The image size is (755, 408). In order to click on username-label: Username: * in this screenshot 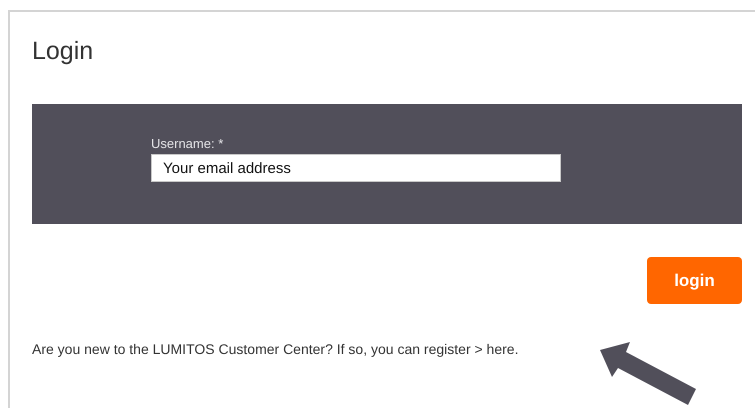, I will do `click(187, 144)`.